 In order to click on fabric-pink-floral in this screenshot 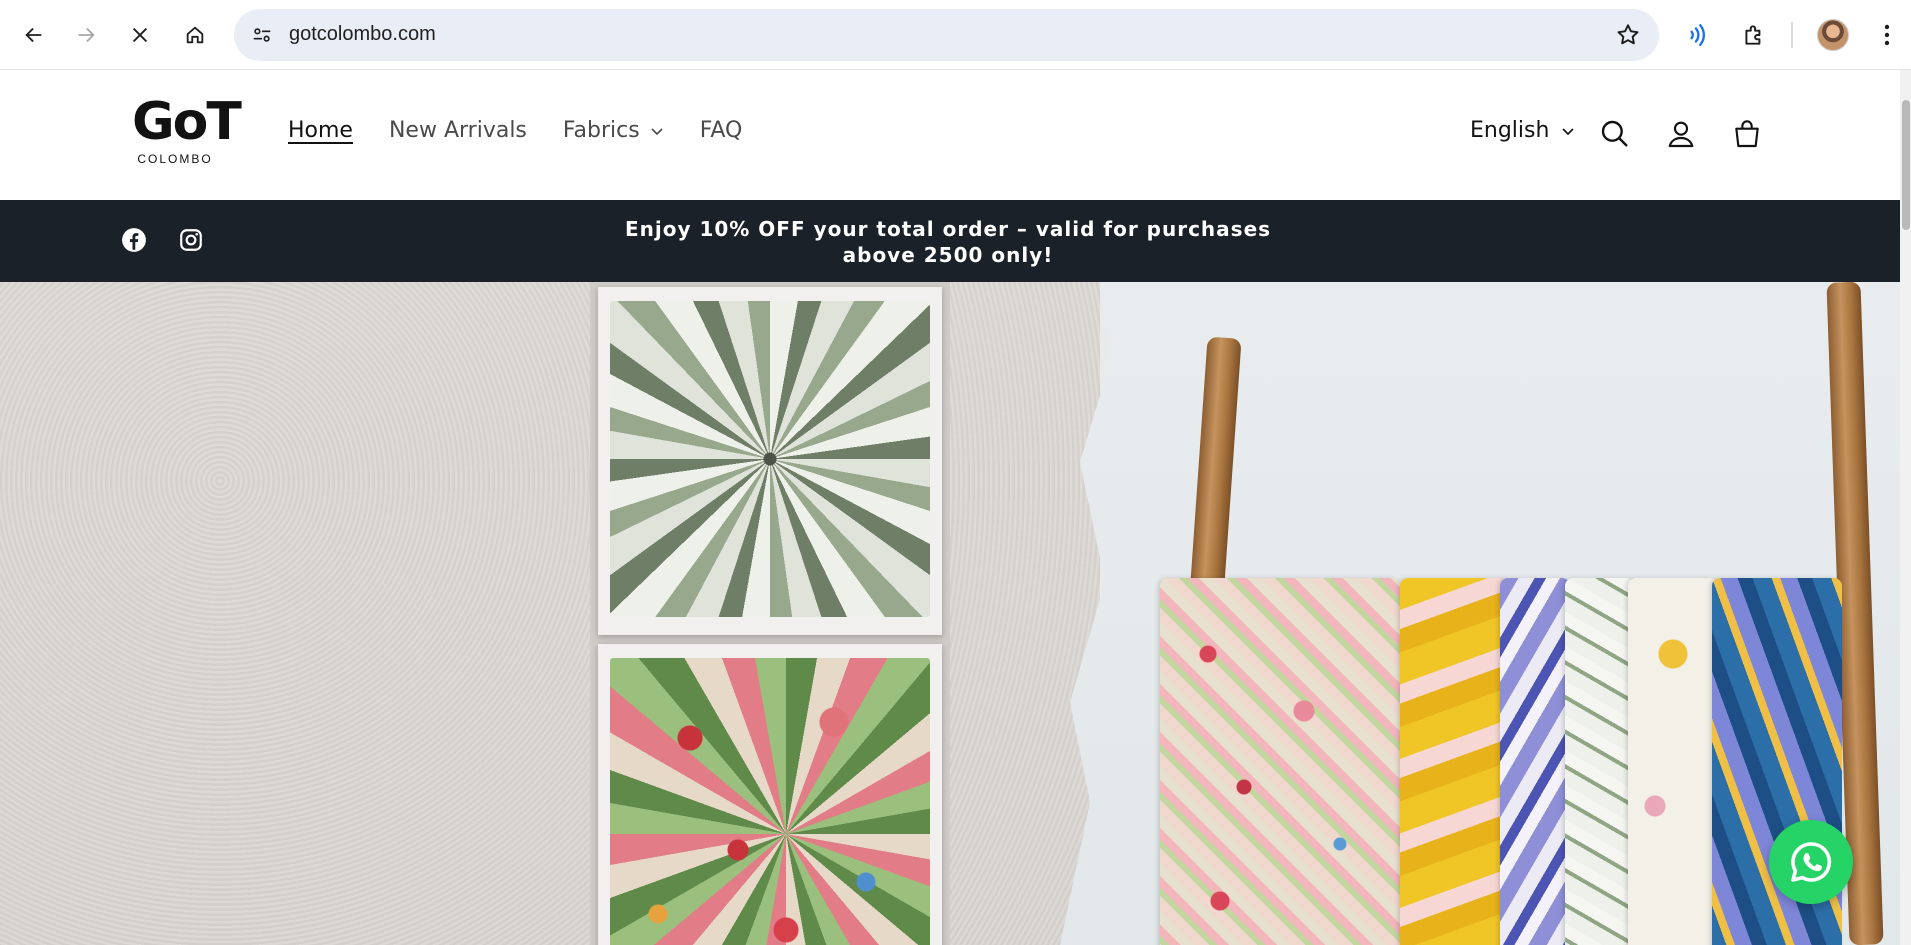, I will do `click(1280, 761)`.